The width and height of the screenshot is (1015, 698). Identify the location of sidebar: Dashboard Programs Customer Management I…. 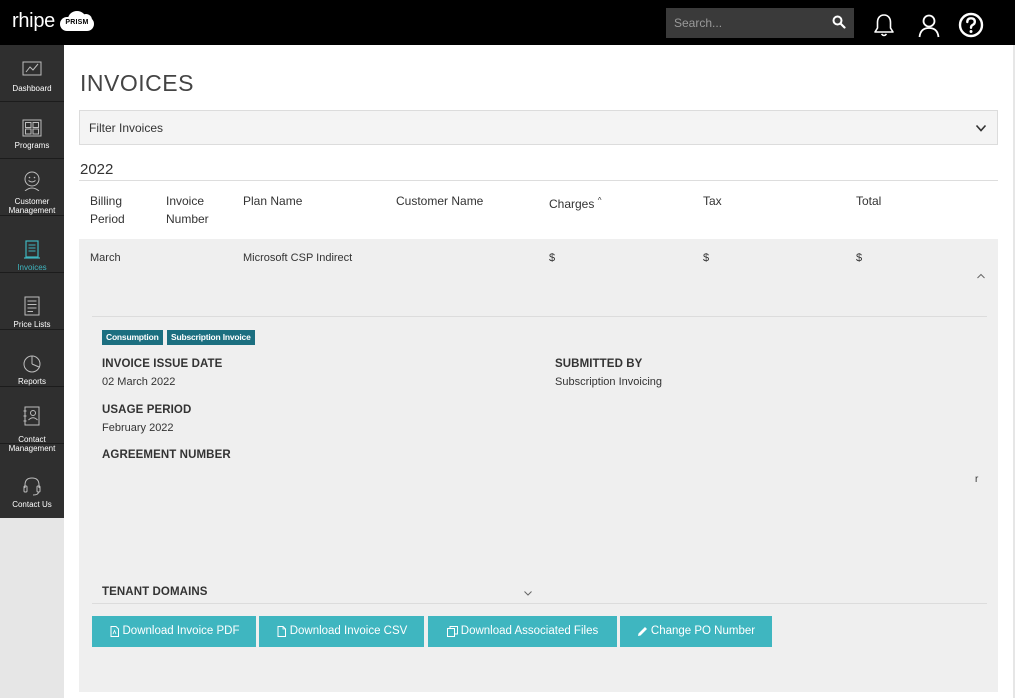
(32, 281).